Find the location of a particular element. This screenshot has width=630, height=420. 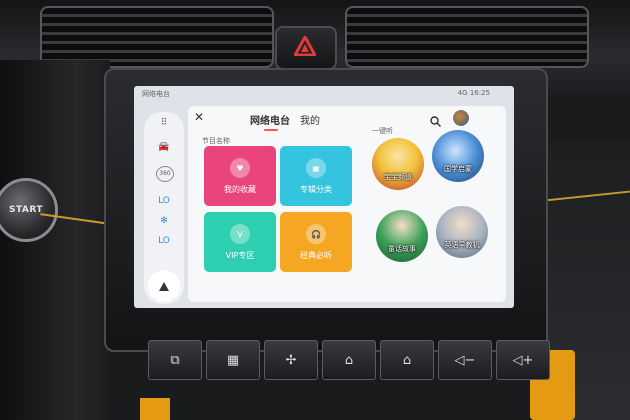

section-program-names: 节目名称 is located at coordinates (216, 141).